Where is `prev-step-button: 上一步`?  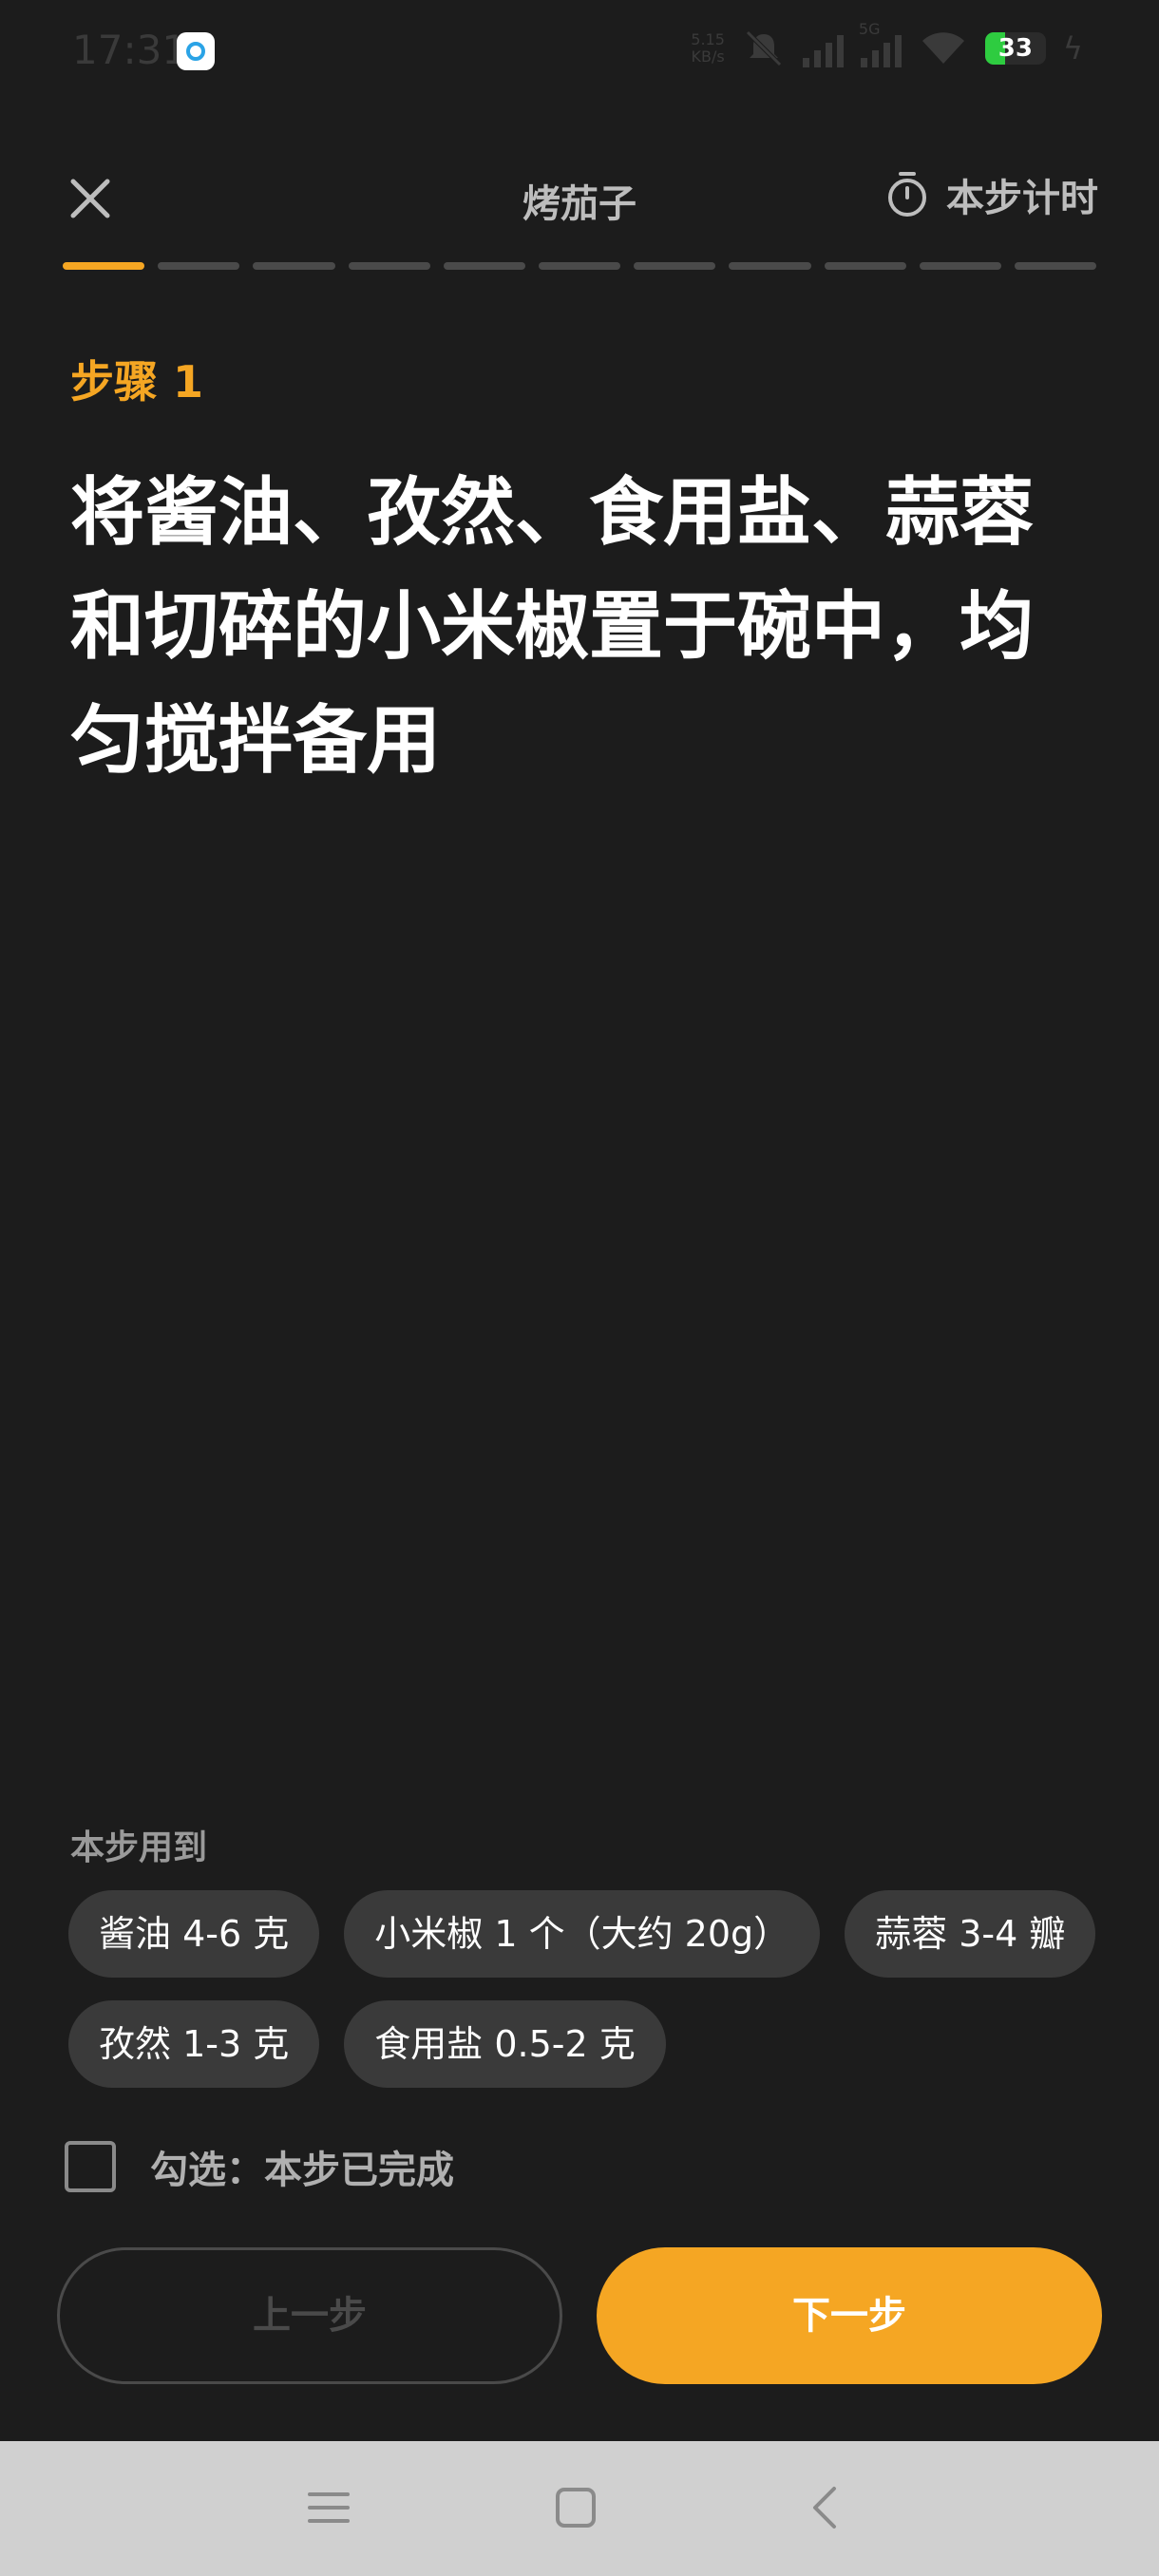
prev-step-button: 上一步 is located at coordinates (309, 2315).